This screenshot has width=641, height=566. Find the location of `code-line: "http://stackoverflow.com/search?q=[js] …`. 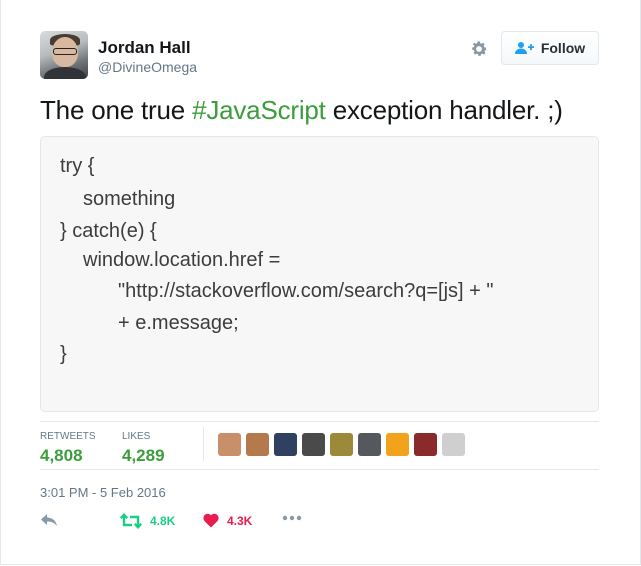

code-line: "http://stackoverflow.com/search?q=[js] … is located at coordinates (306, 291).